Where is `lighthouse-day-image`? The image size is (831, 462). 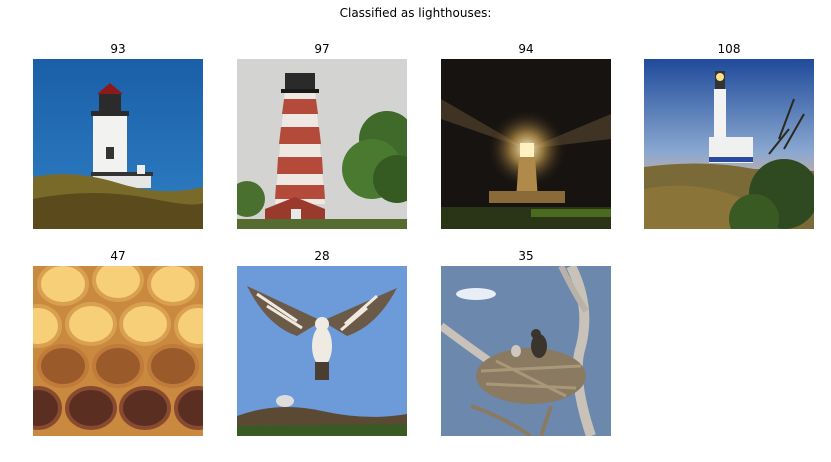 lighthouse-day-image is located at coordinates (118, 144).